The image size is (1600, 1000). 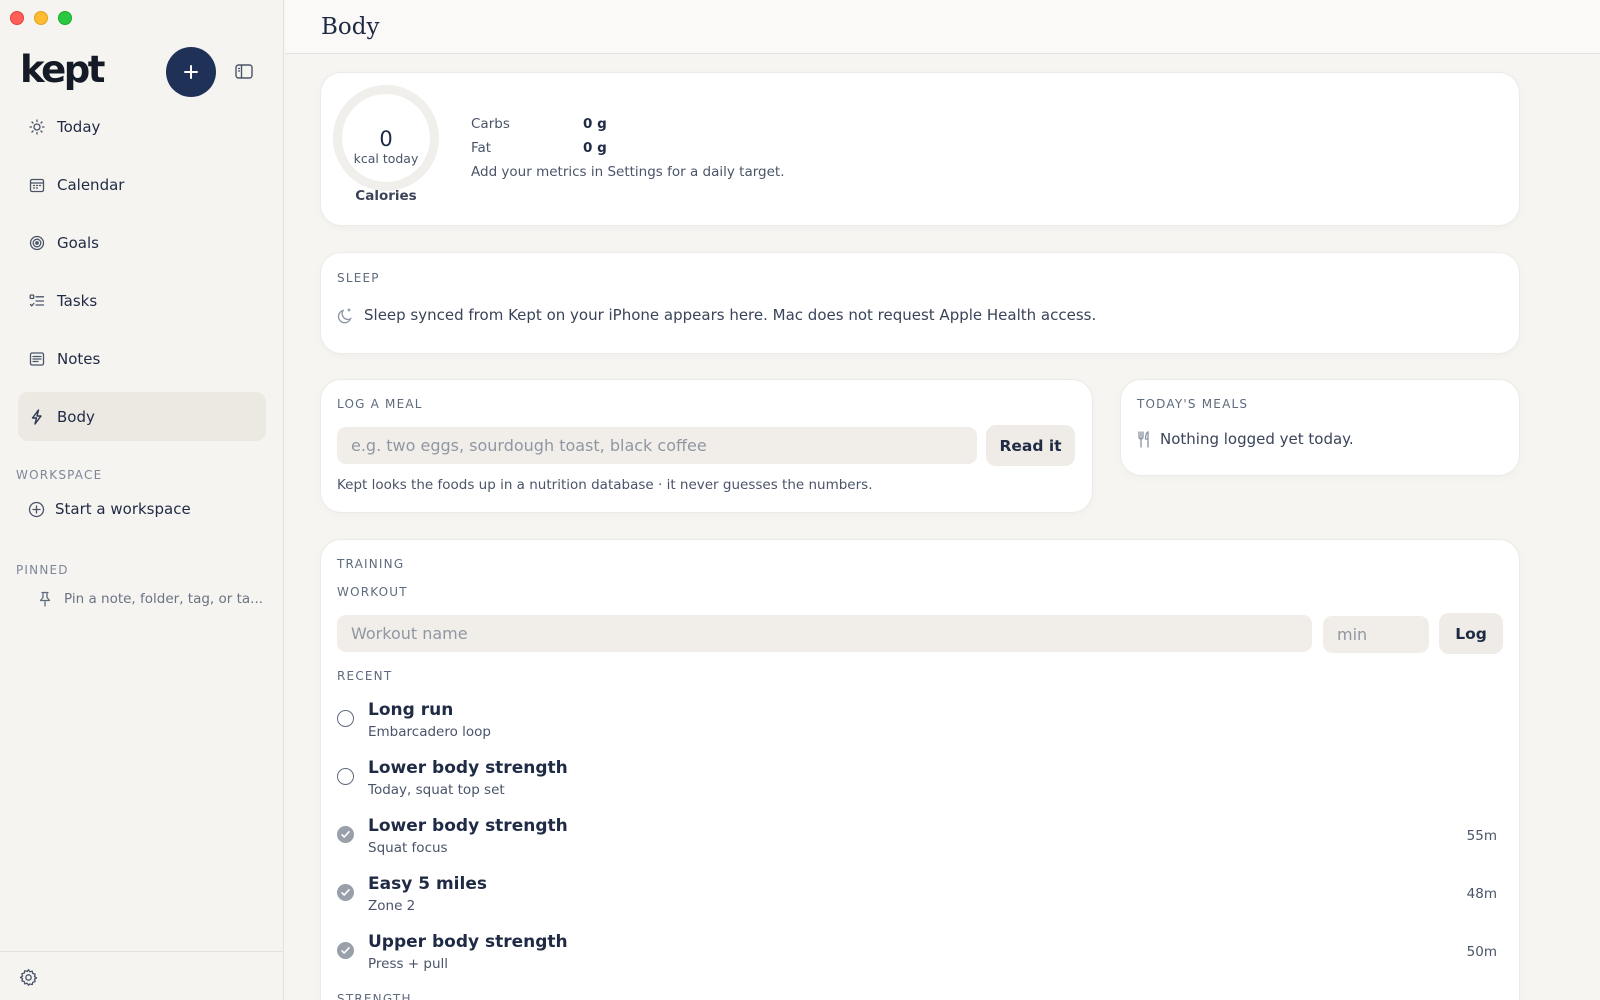 I want to click on log-meal-caption: LOG A MEAL, so click(x=380, y=404).